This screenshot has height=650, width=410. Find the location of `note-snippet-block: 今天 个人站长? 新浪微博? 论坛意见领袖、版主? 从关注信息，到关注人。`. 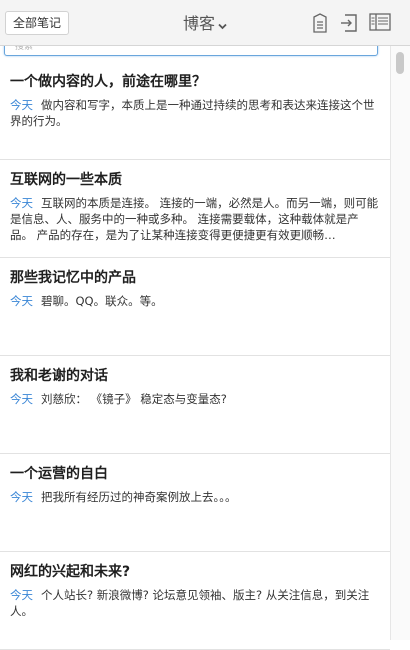

note-snippet-block: 今天 个人站长? 新浪微博? 论坛意见领袖、版主? 从关注信息，到关注人。 is located at coordinates (195, 603).